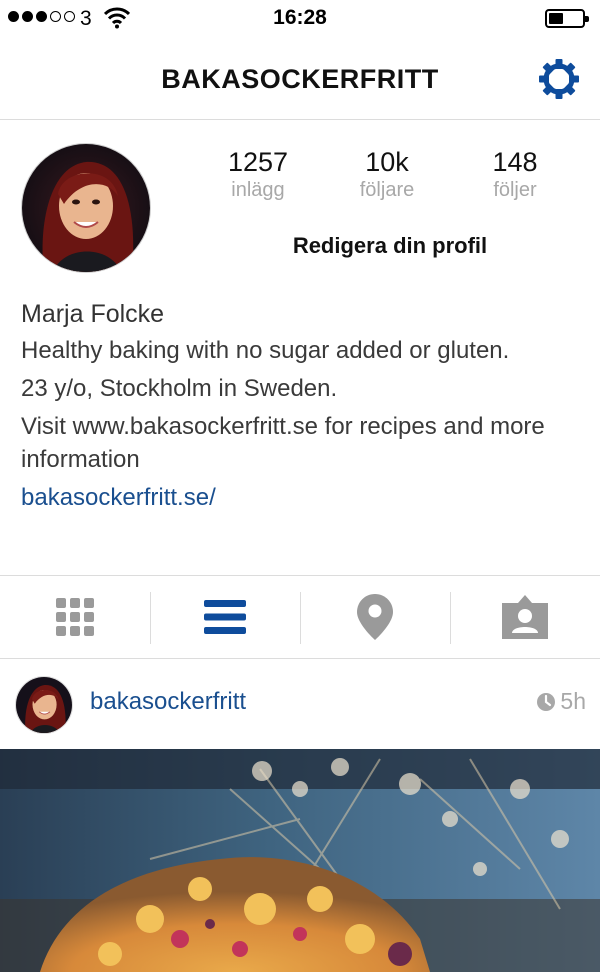 This screenshot has height=972, width=600. I want to click on followers-count: 10k, so click(387, 162).